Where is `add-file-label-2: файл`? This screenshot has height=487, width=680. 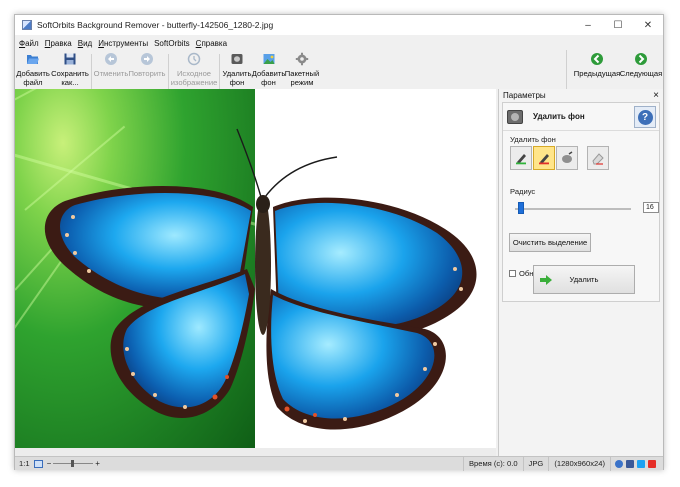 add-file-label-2: файл is located at coordinates (33, 82).